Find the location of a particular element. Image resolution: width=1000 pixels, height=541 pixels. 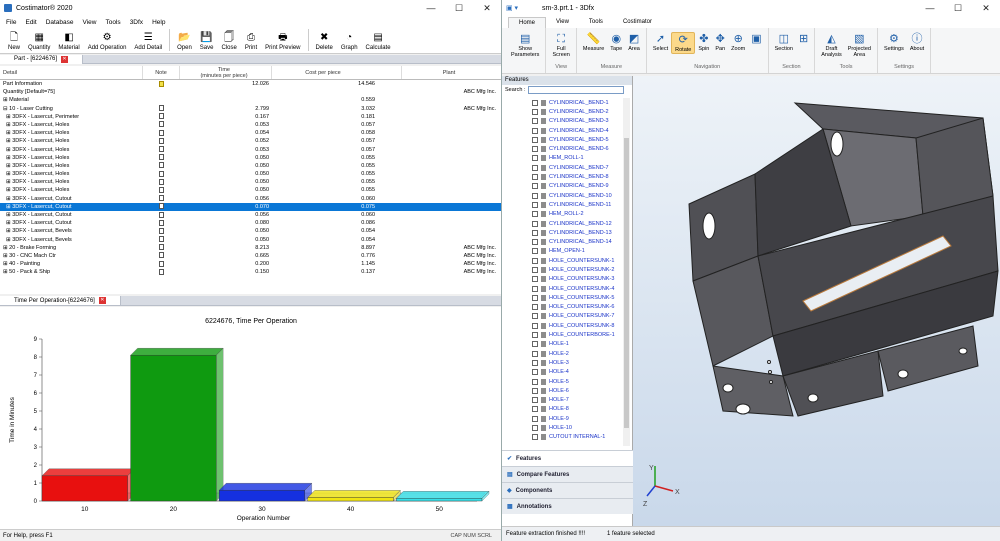

table-row: ⊞ 3DFX - Lasercut, Bevels 0.050 0.054 is located at coordinates (250, 231).